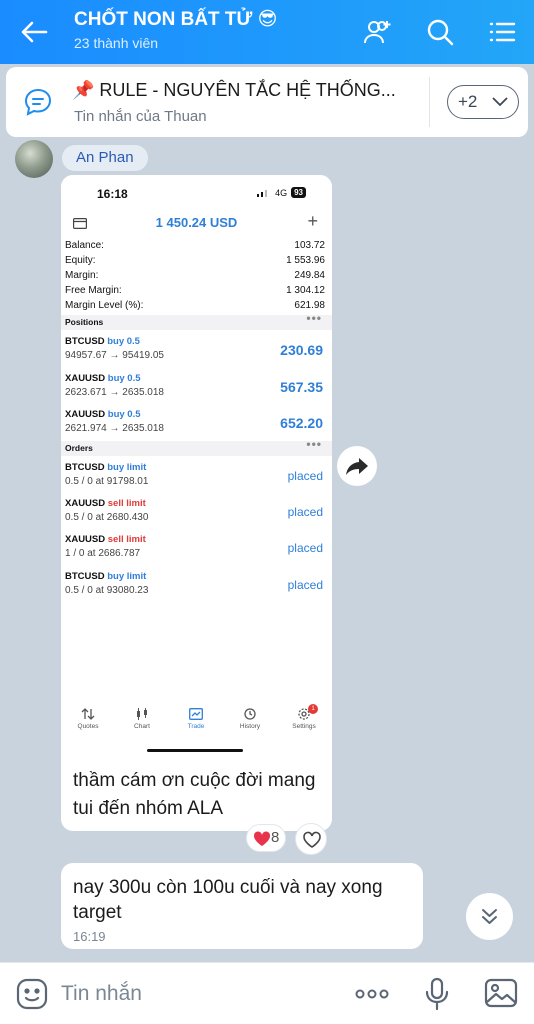  I want to click on share-arrow-icon, so click(357, 466).